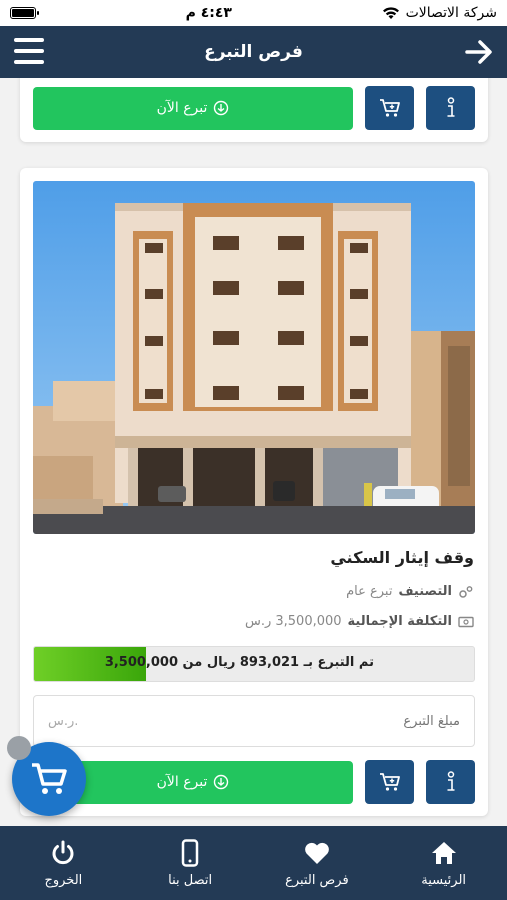 This screenshot has height=900, width=507. I want to click on currency-suffix: ر.س., so click(63, 721).